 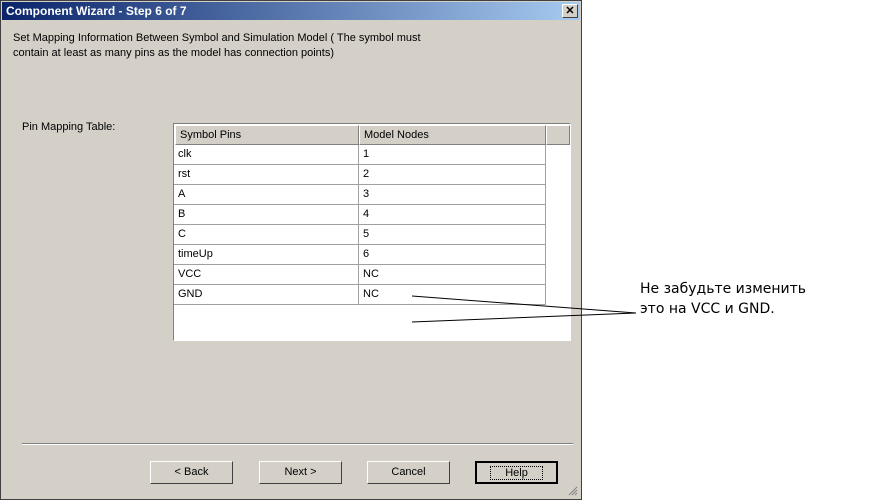 What do you see at coordinates (723, 289) in the screenshot?
I see `annotation-line-1: Не забудьте изменить` at bounding box center [723, 289].